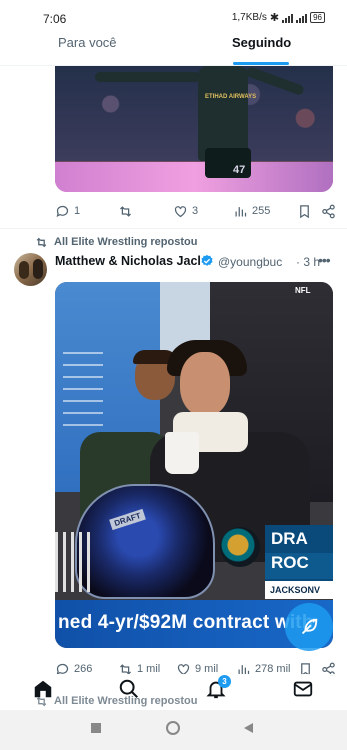  Describe the element at coordinates (304, 211) in the screenshot. I see `bookmark-icon` at that location.